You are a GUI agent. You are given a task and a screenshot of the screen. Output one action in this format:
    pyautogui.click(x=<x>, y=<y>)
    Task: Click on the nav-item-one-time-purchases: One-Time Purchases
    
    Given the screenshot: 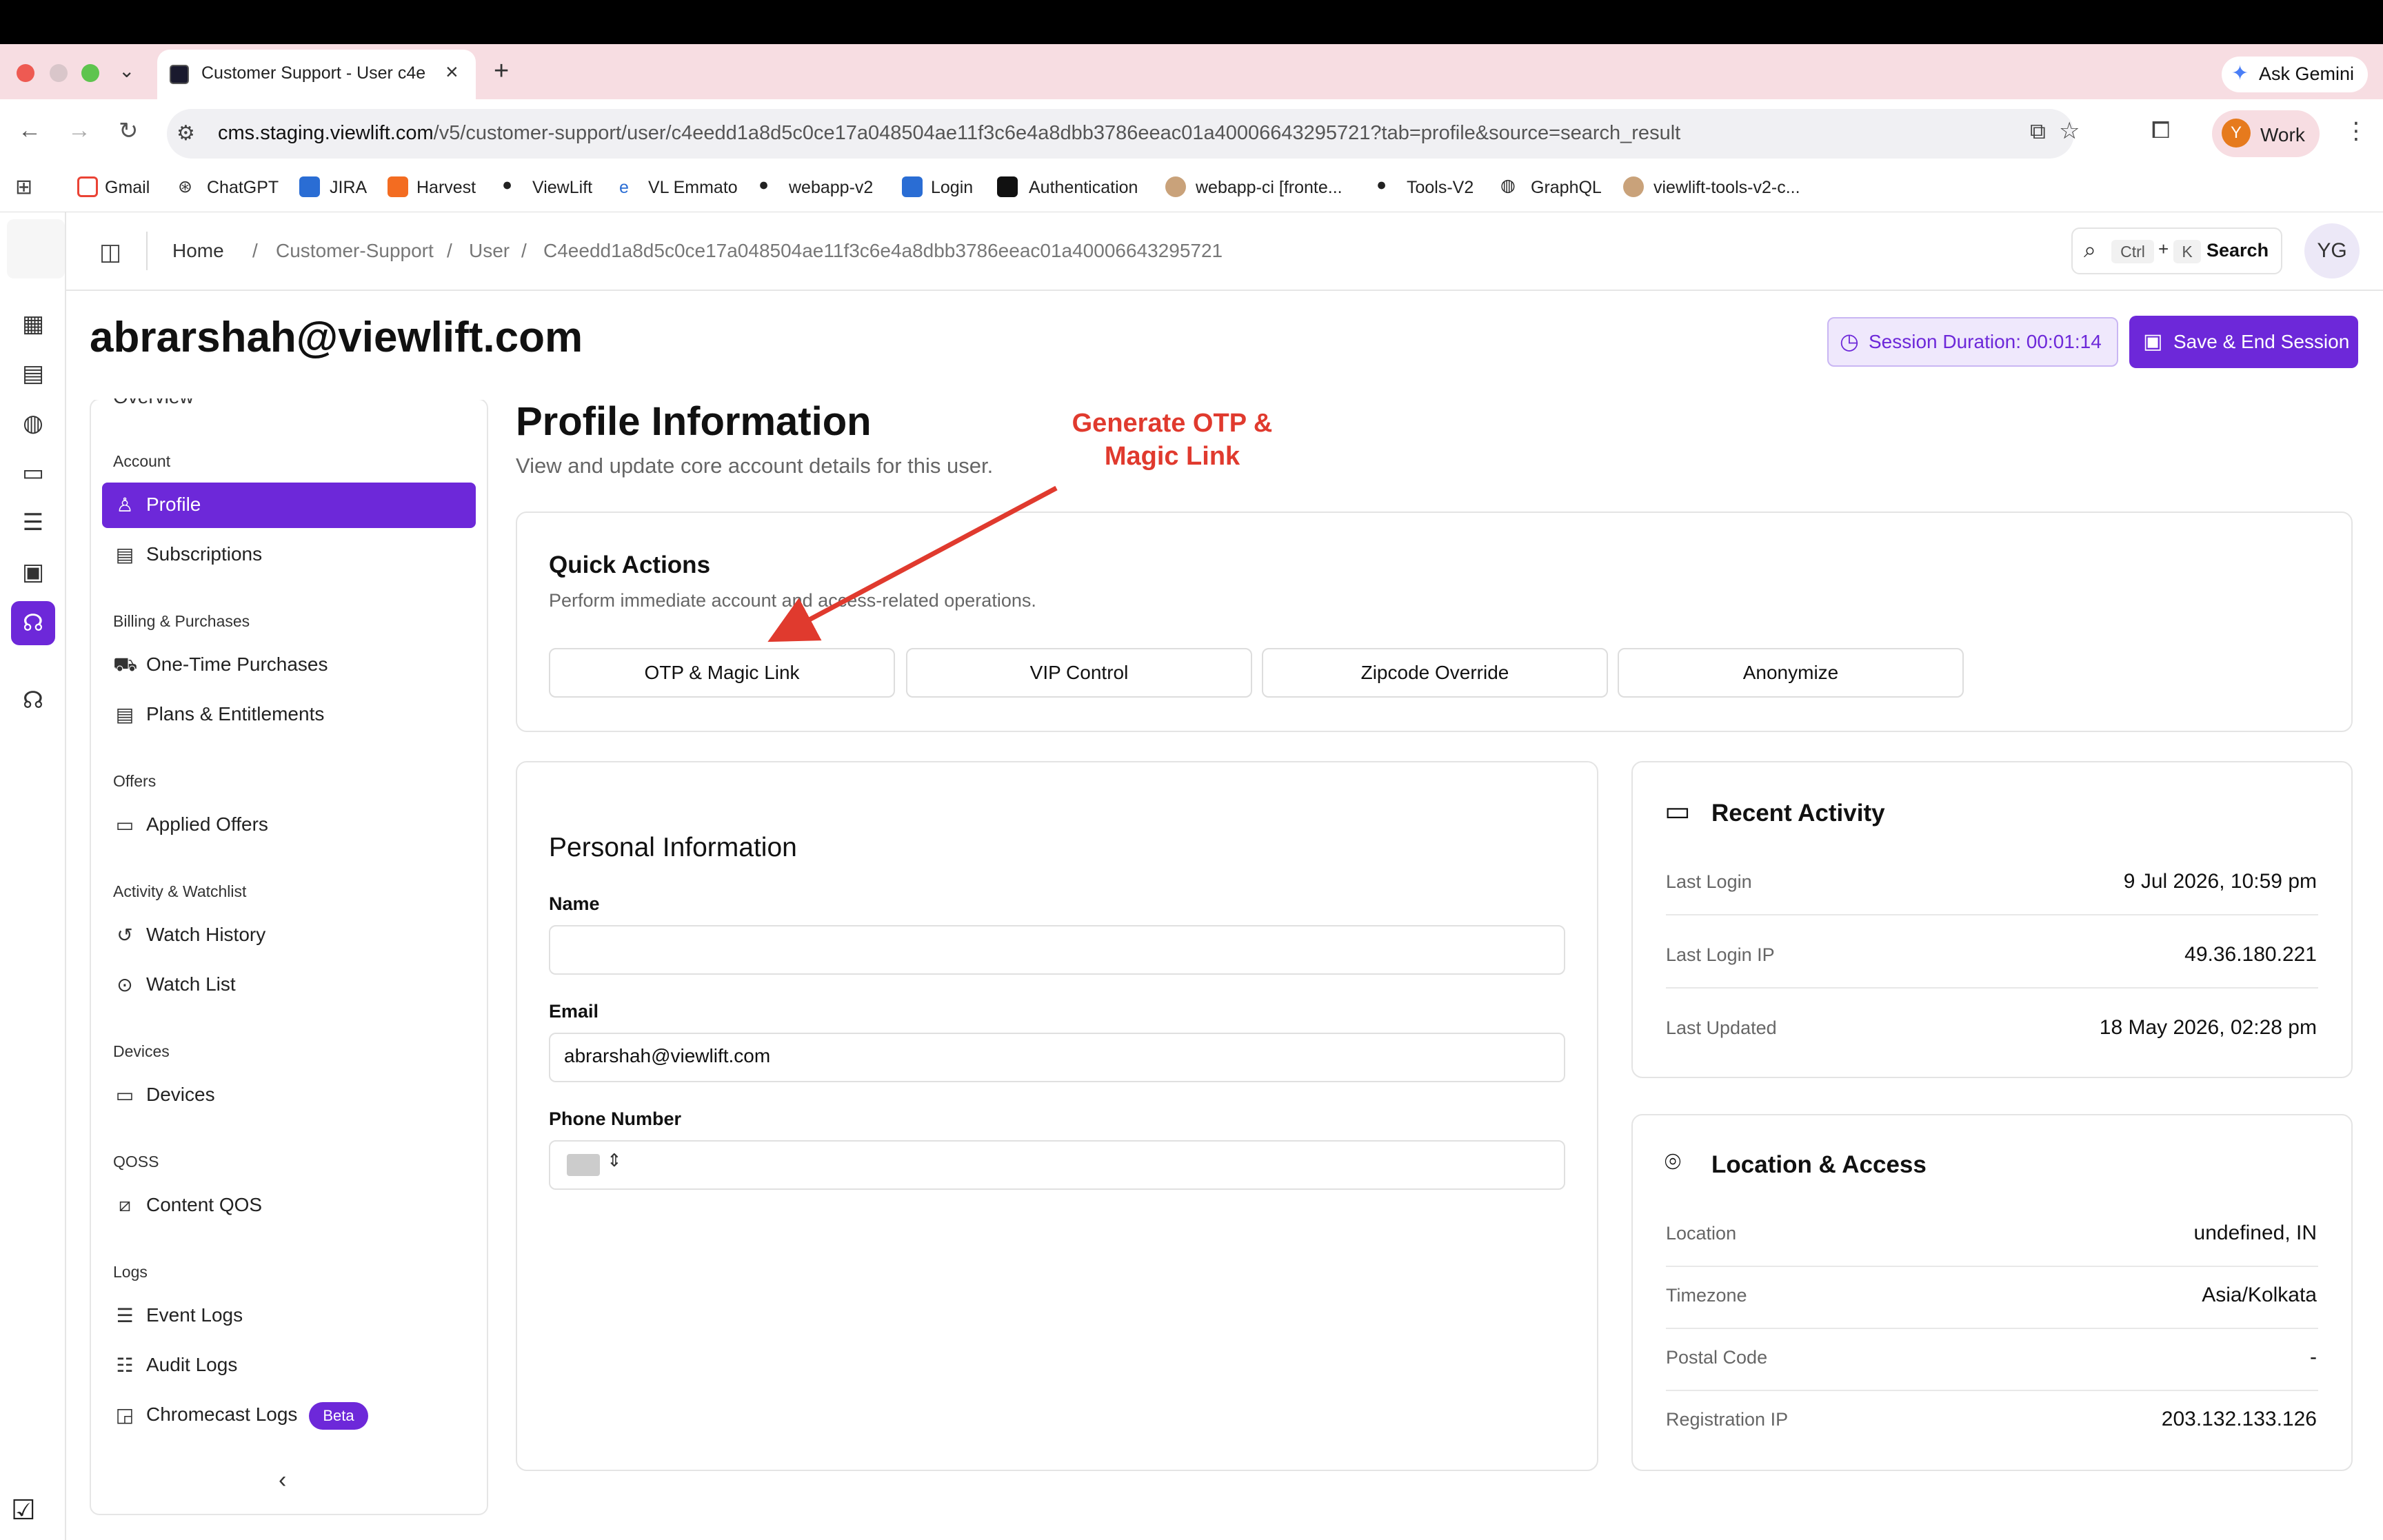 What is the action you would take?
    pyautogui.click(x=237, y=665)
    